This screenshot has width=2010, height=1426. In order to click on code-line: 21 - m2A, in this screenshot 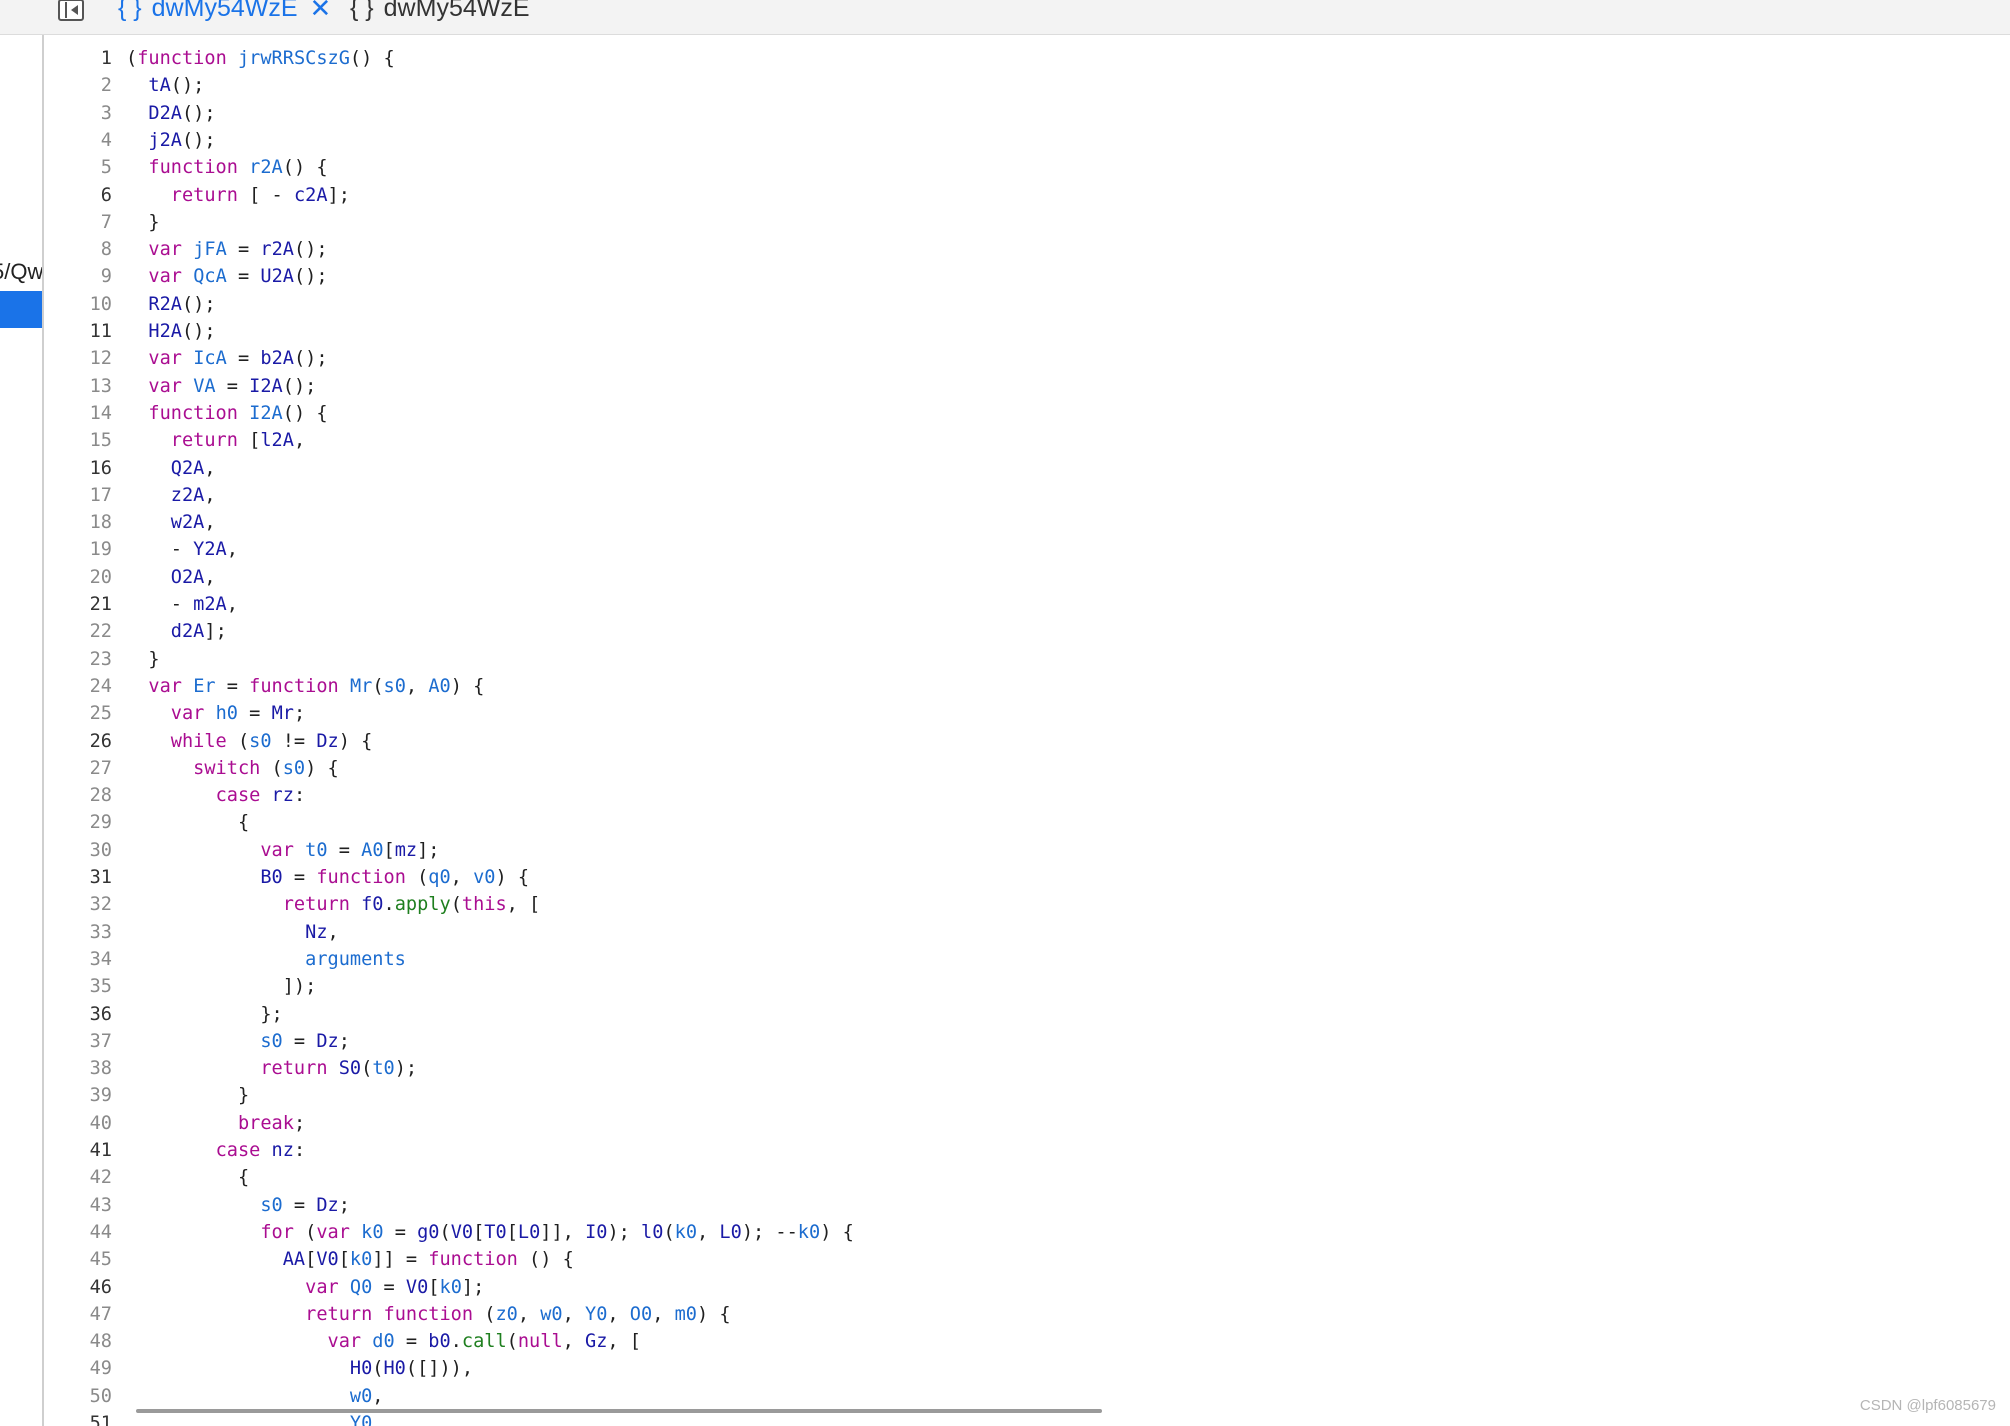, I will do `click(142, 604)`.